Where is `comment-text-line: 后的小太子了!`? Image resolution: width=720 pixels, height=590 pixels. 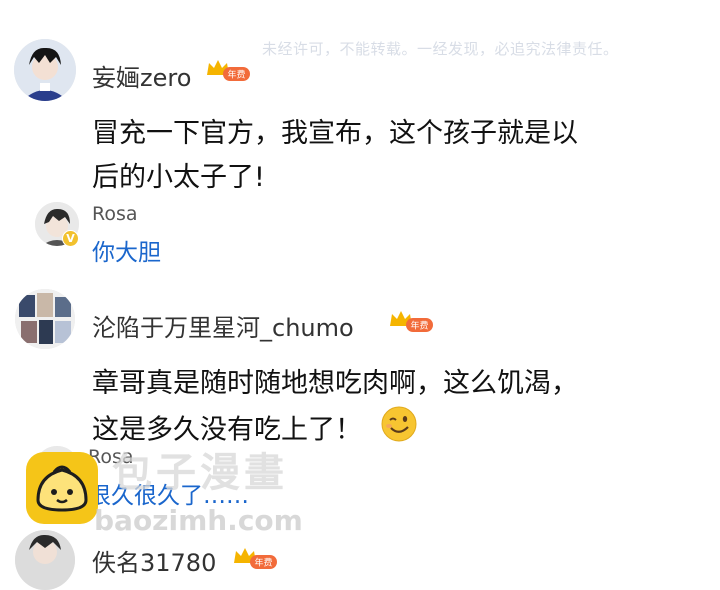 comment-text-line: 后的小太子了! is located at coordinates (178, 177).